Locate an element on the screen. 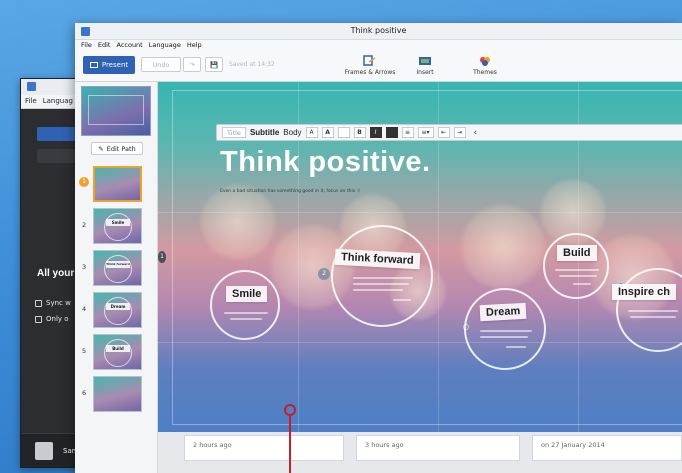 This screenshot has width=682, height=473. italic-button: I is located at coordinates (375, 132).